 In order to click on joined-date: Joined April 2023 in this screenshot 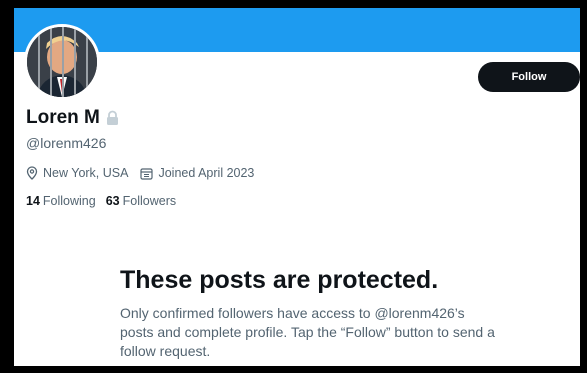, I will do `click(197, 173)`.